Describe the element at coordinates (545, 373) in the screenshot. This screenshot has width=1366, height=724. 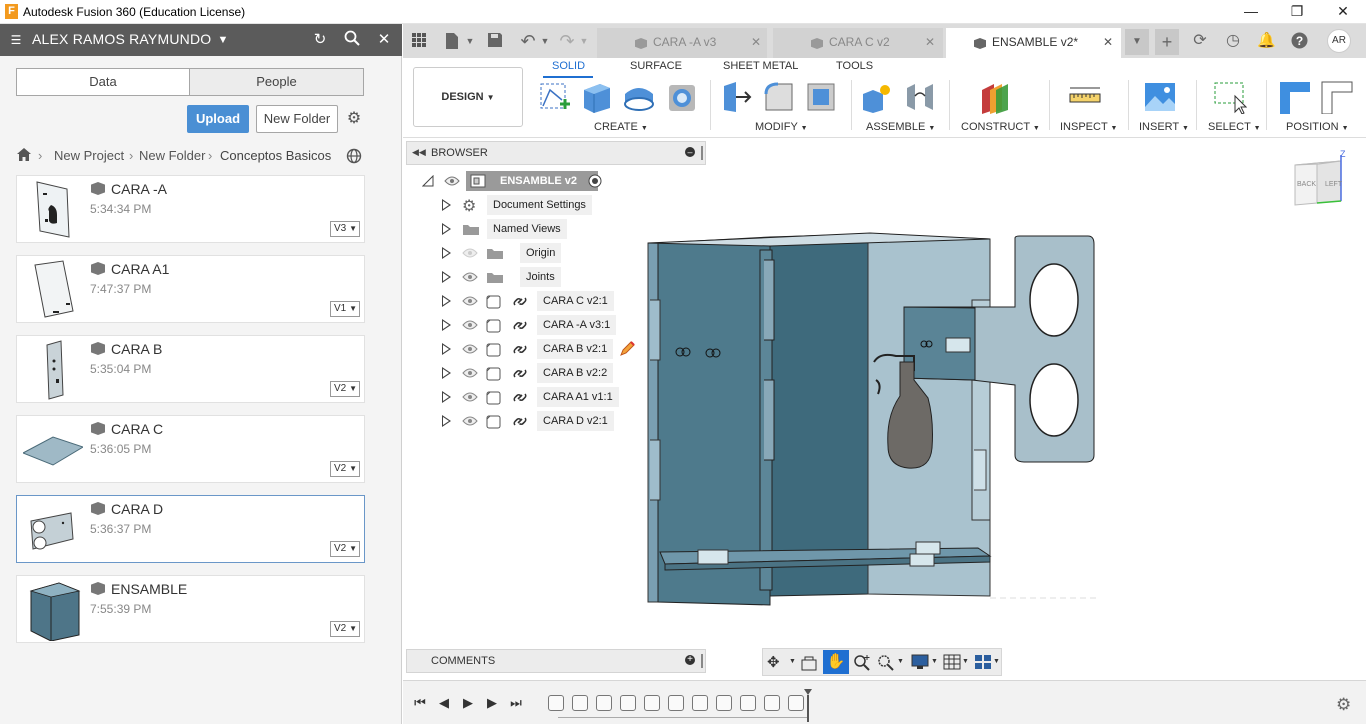
I see `tree-node: CARA B v2:2` at that location.